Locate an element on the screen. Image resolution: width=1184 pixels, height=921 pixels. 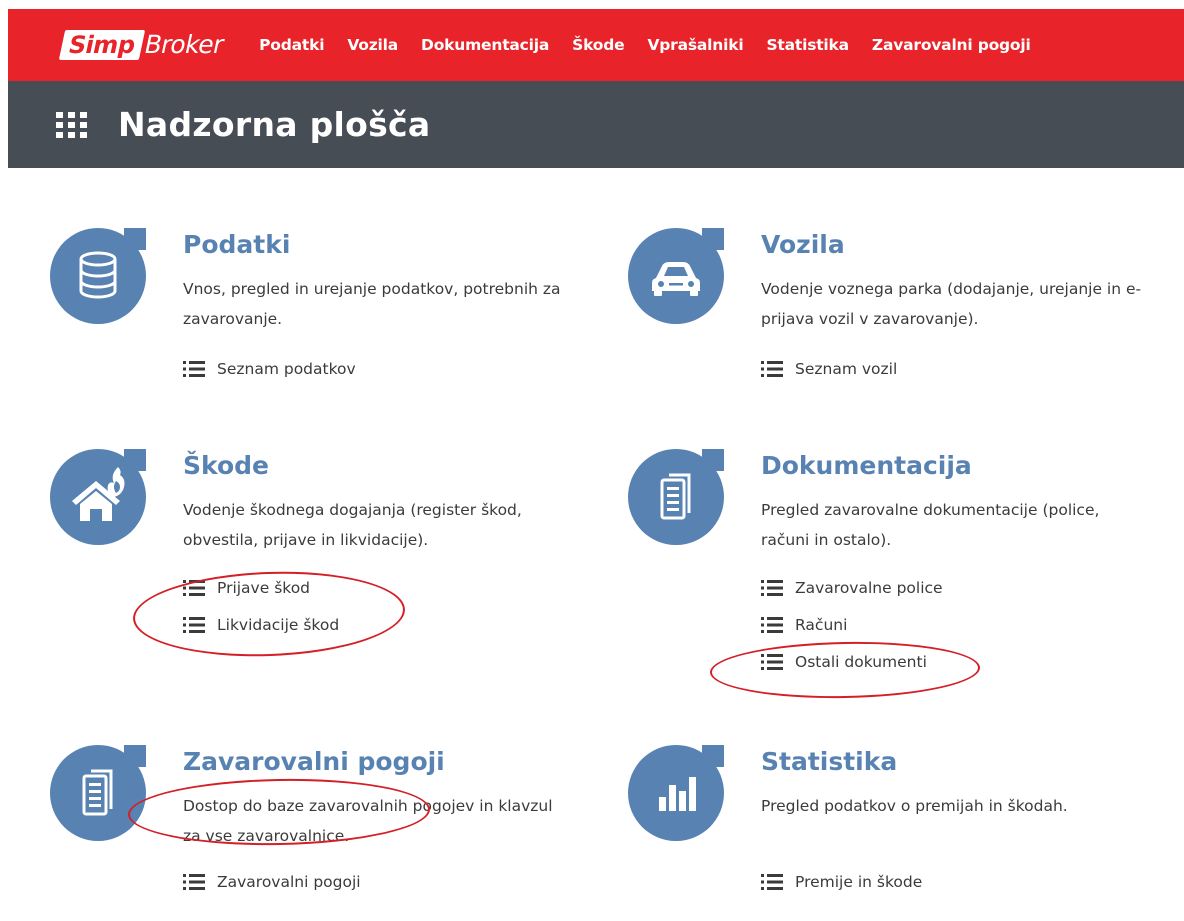
link-seznam-podatkov: Seznam podatkov is located at coordinates (269, 368).